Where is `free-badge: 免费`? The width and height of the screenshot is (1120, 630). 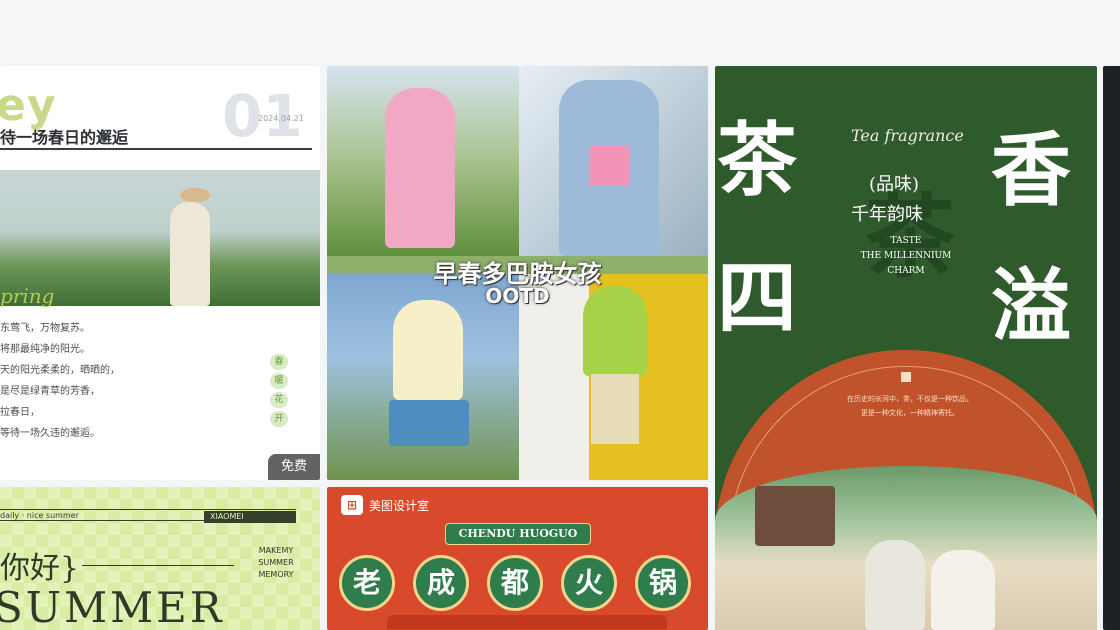
free-badge: 免费 is located at coordinates (294, 467).